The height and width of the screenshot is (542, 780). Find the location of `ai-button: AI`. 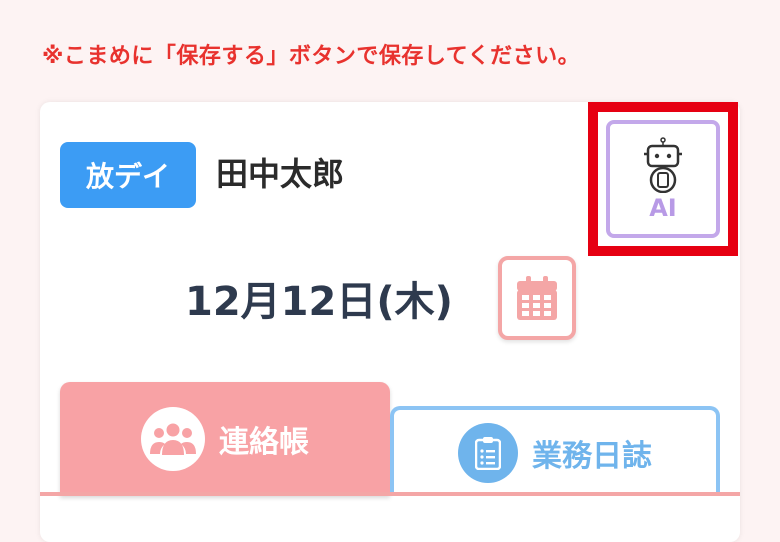

ai-button: AI is located at coordinates (663, 179).